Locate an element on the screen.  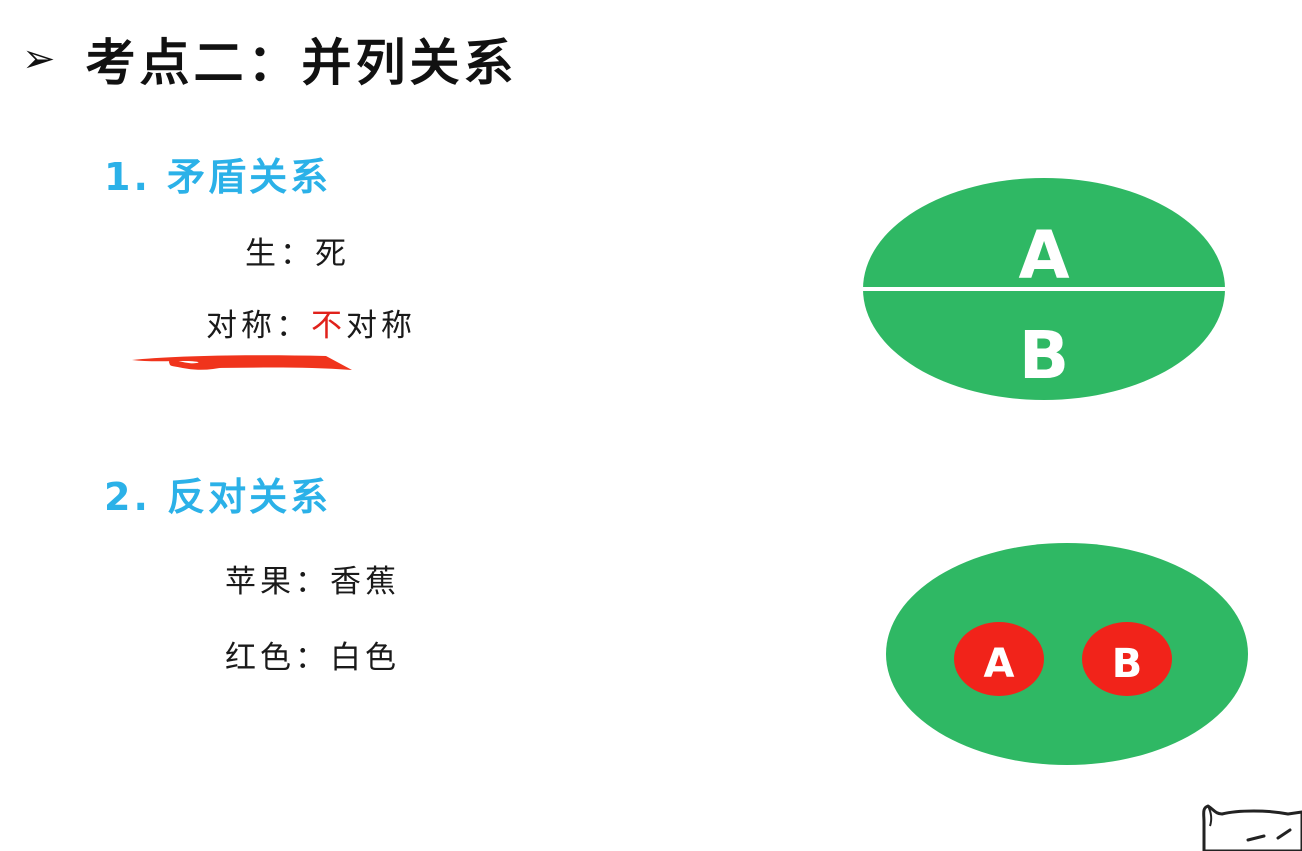
pair-apple-banana: 苹果：香蕉 is located at coordinates (312, 582).